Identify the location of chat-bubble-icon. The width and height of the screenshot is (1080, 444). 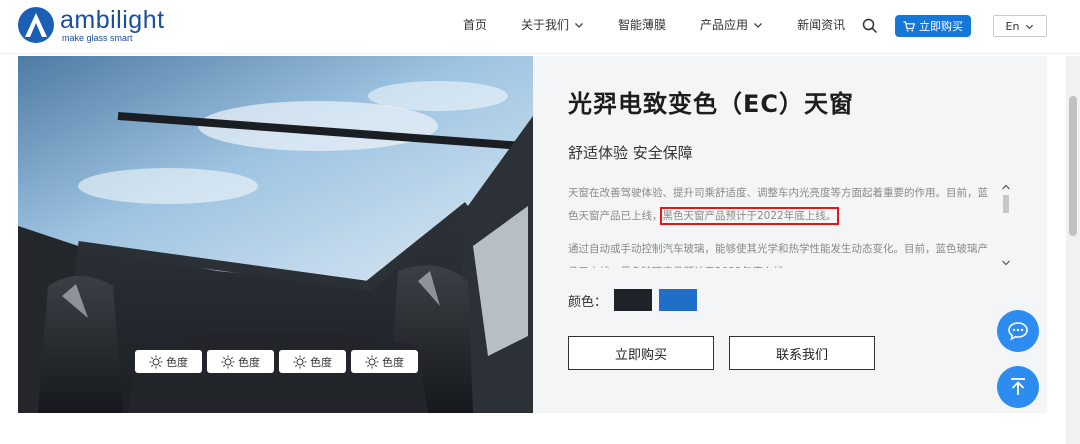
(1018, 331).